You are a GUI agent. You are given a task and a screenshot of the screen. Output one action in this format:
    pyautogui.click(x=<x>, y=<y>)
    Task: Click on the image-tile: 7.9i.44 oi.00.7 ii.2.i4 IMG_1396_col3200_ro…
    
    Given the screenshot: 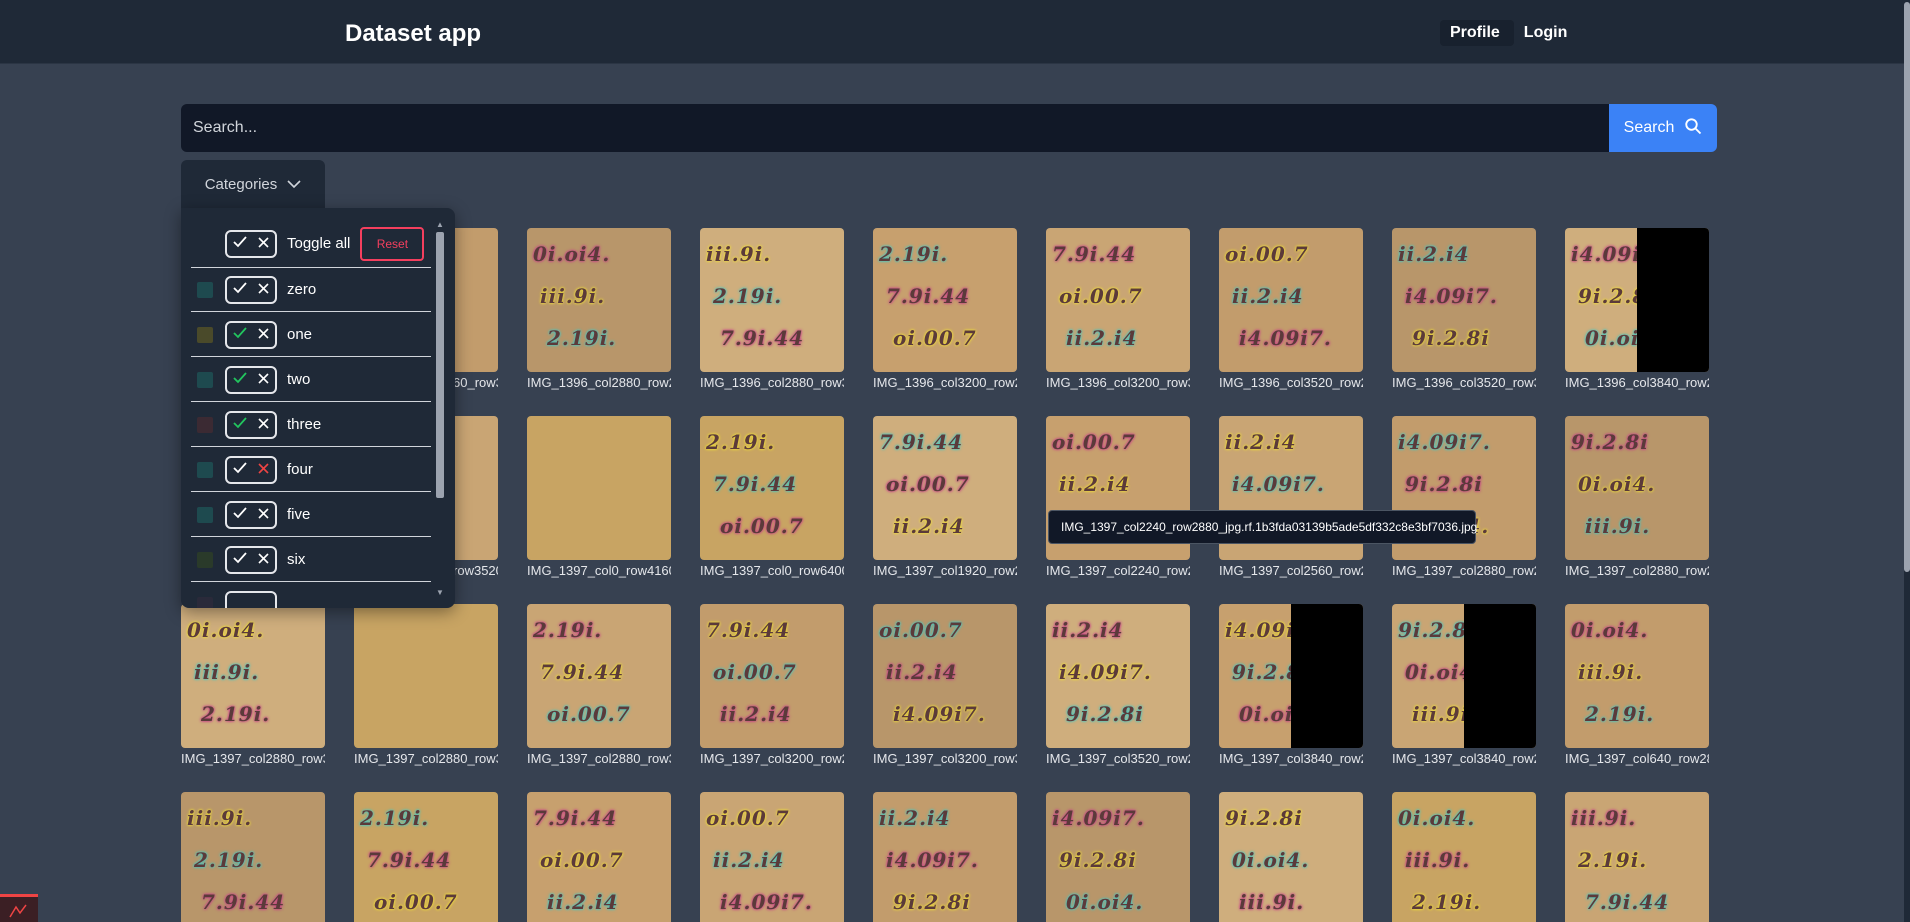 What is the action you would take?
    pyautogui.click(x=1118, y=309)
    